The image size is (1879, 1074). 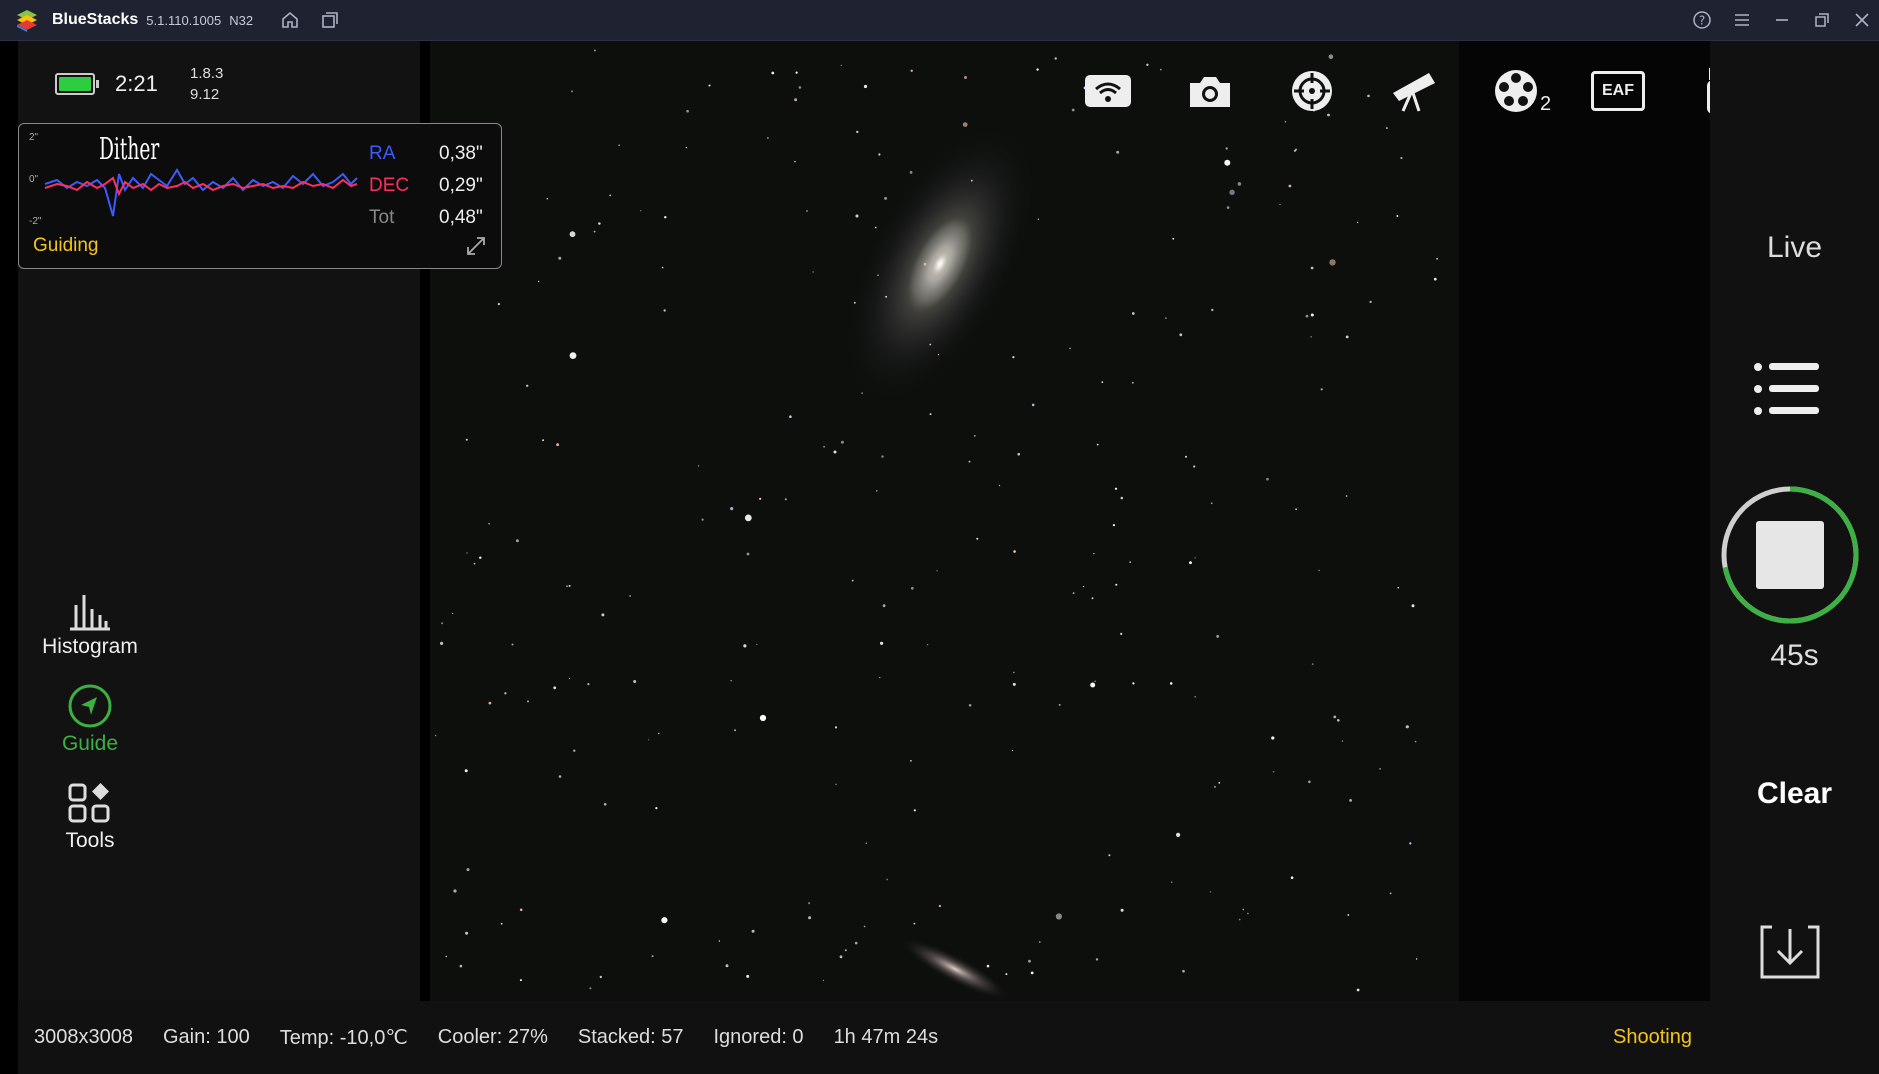 What do you see at coordinates (90, 613) in the screenshot?
I see `histogram-icon` at bounding box center [90, 613].